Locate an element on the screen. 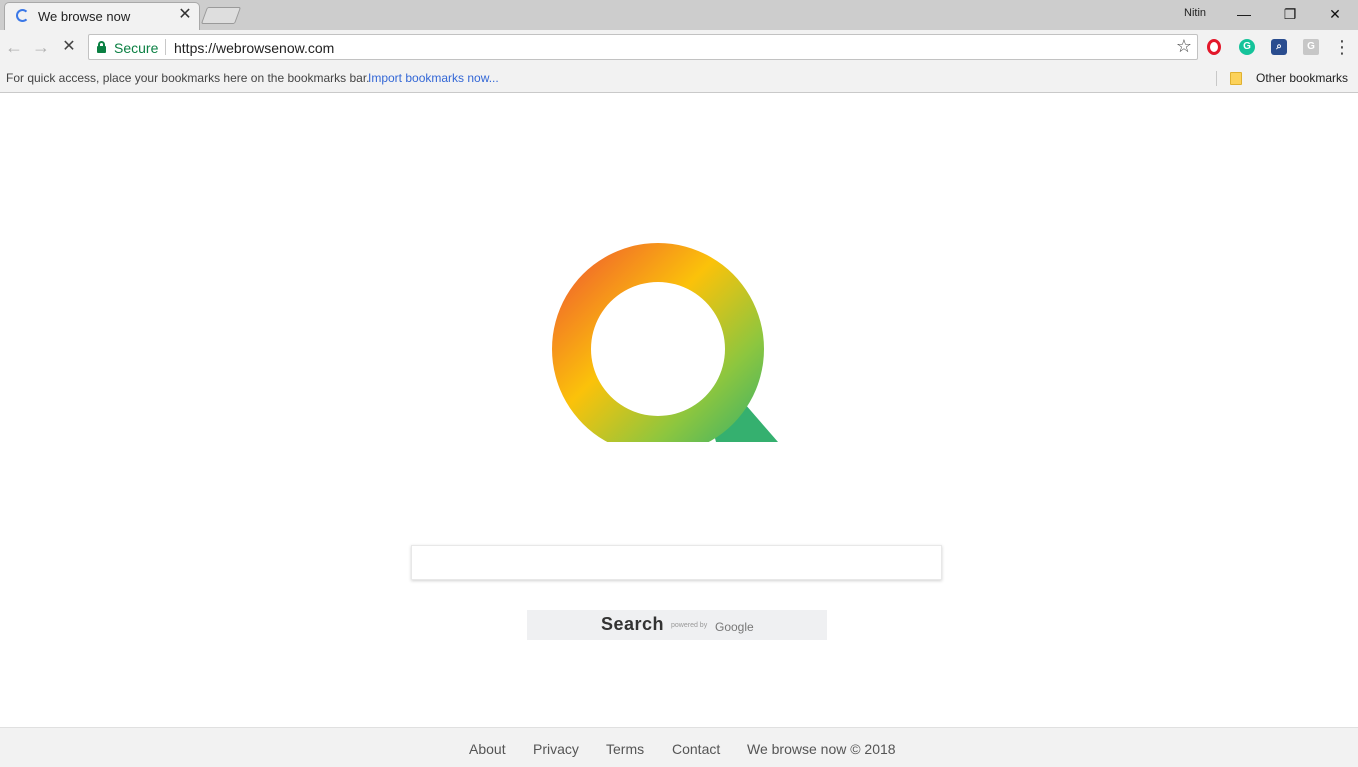  bookmarks-divider is located at coordinates (1216, 78).